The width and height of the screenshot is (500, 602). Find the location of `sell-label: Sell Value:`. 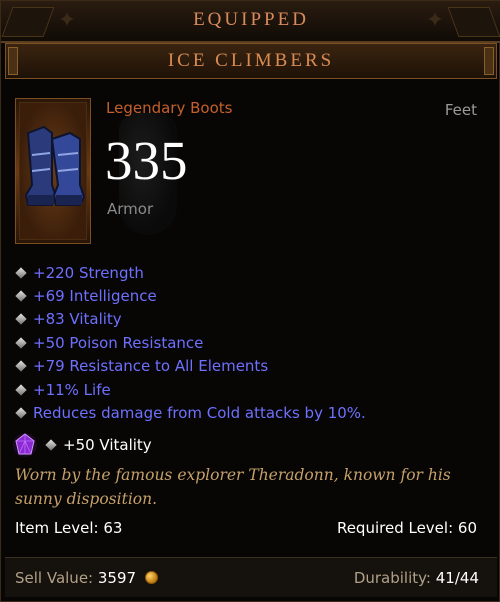

sell-label: Sell Value: is located at coordinates (54, 578).